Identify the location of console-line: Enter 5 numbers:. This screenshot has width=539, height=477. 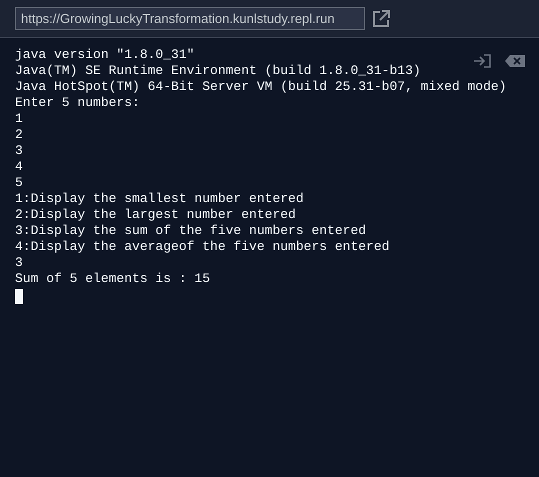
(77, 103).